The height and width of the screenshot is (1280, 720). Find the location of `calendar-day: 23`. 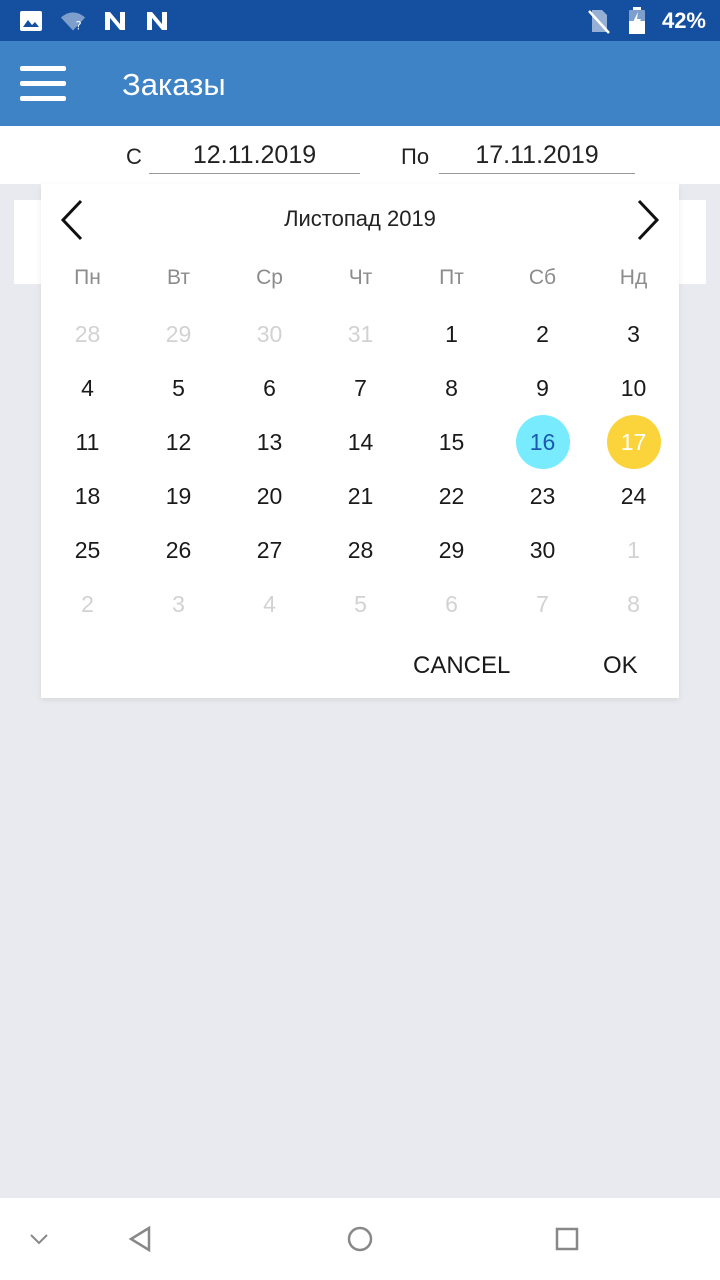

calendar-day: 23 is located at coordinates (543, 496).